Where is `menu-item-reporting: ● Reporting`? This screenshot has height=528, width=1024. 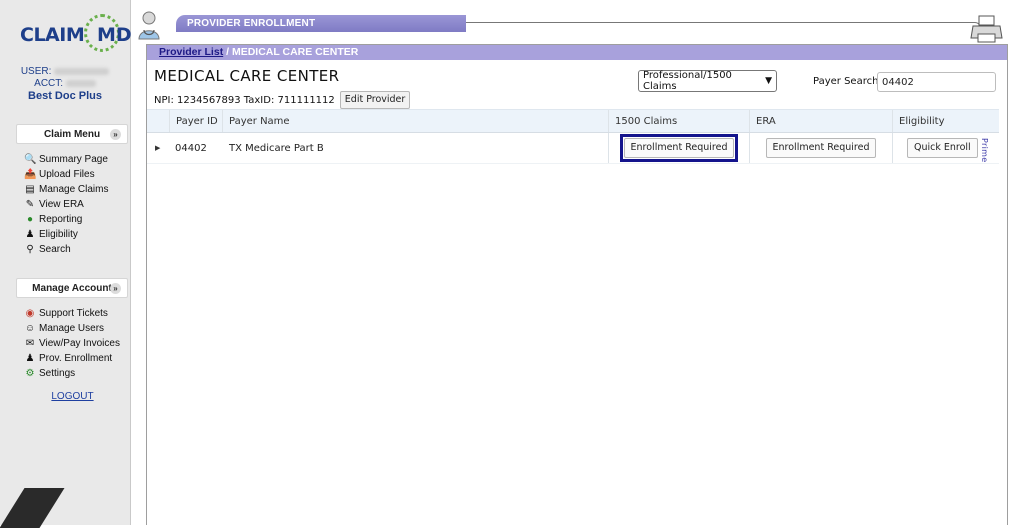
menu-item-reporting: ● Reporting is located at coordinates (77, 219).